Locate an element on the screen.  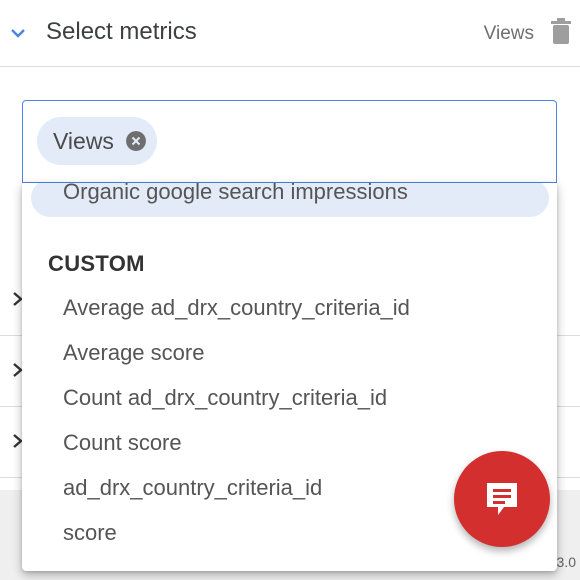
dropdown-option: Count score is located at coordinates (122, 443).